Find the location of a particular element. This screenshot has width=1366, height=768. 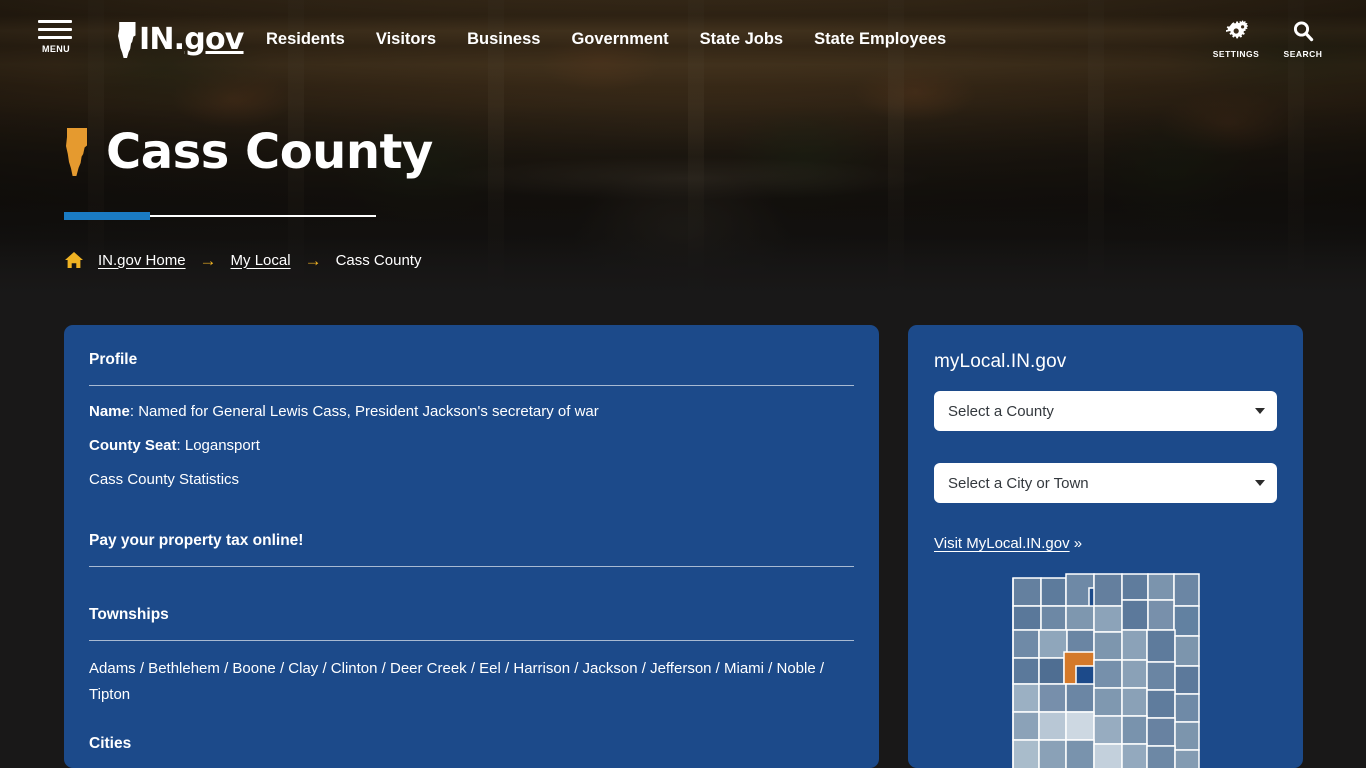

logo-gov: gov is located at coordinates (214, 39).